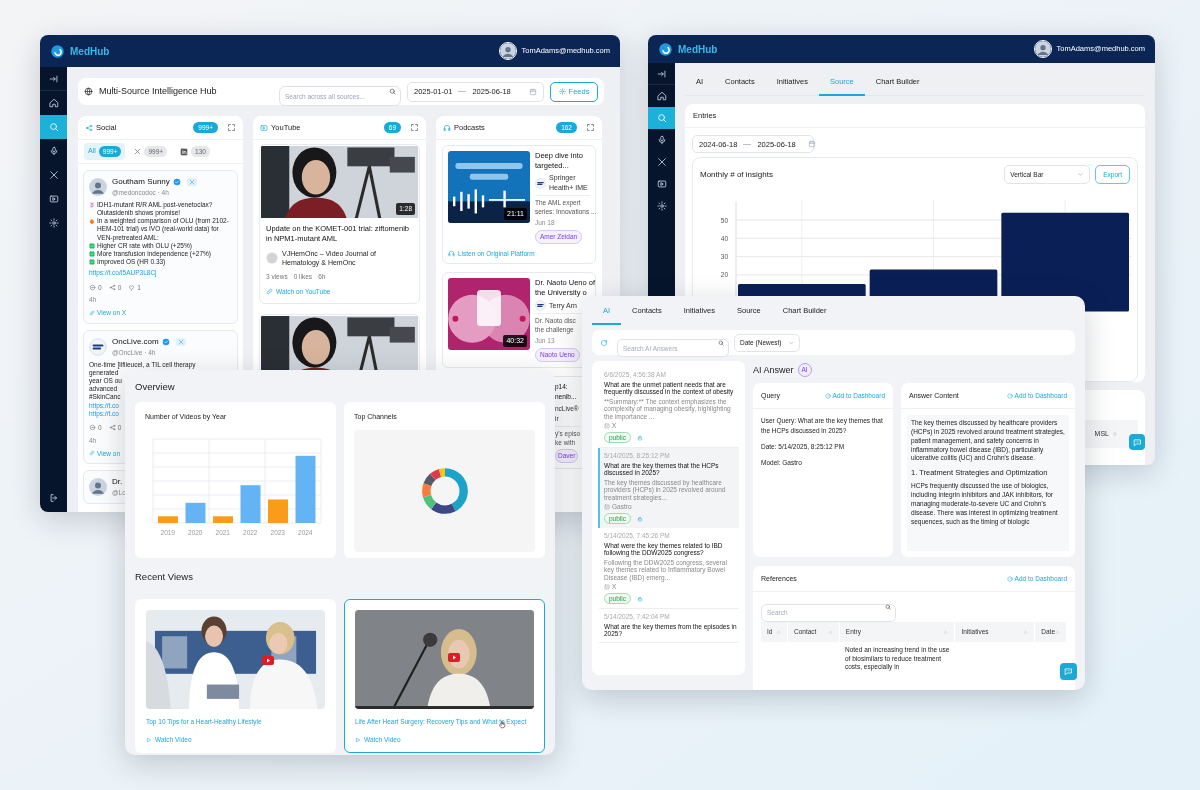 Image resolution: width=1200 pixels, height=790 pixels. Describe the element at coordinates (92, 221) in the screenshot. I see `flame-icon` at that location.